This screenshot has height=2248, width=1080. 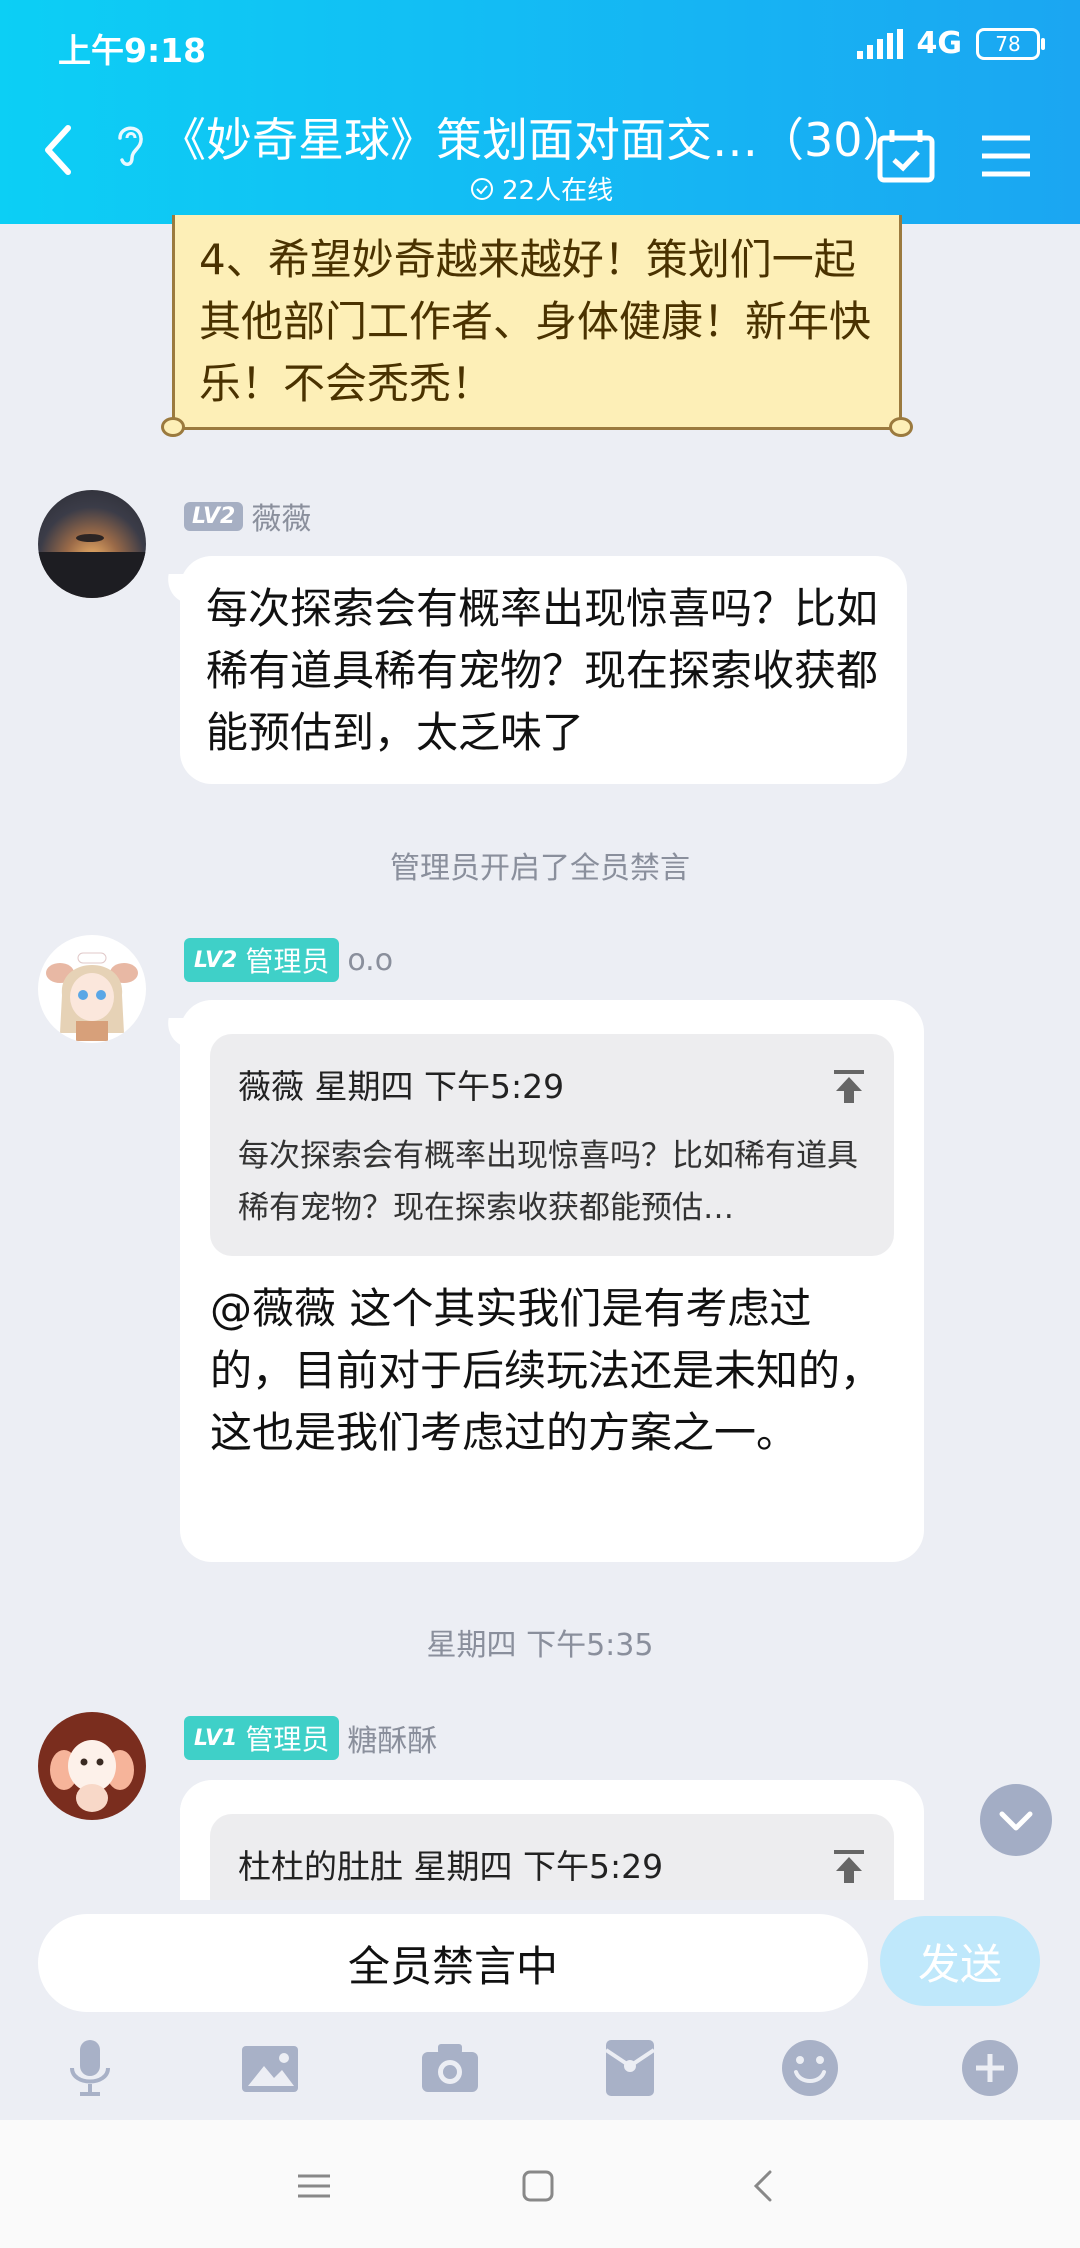 I want to click on admin-badge: LV2 管理员, so click(x=262, y=960).